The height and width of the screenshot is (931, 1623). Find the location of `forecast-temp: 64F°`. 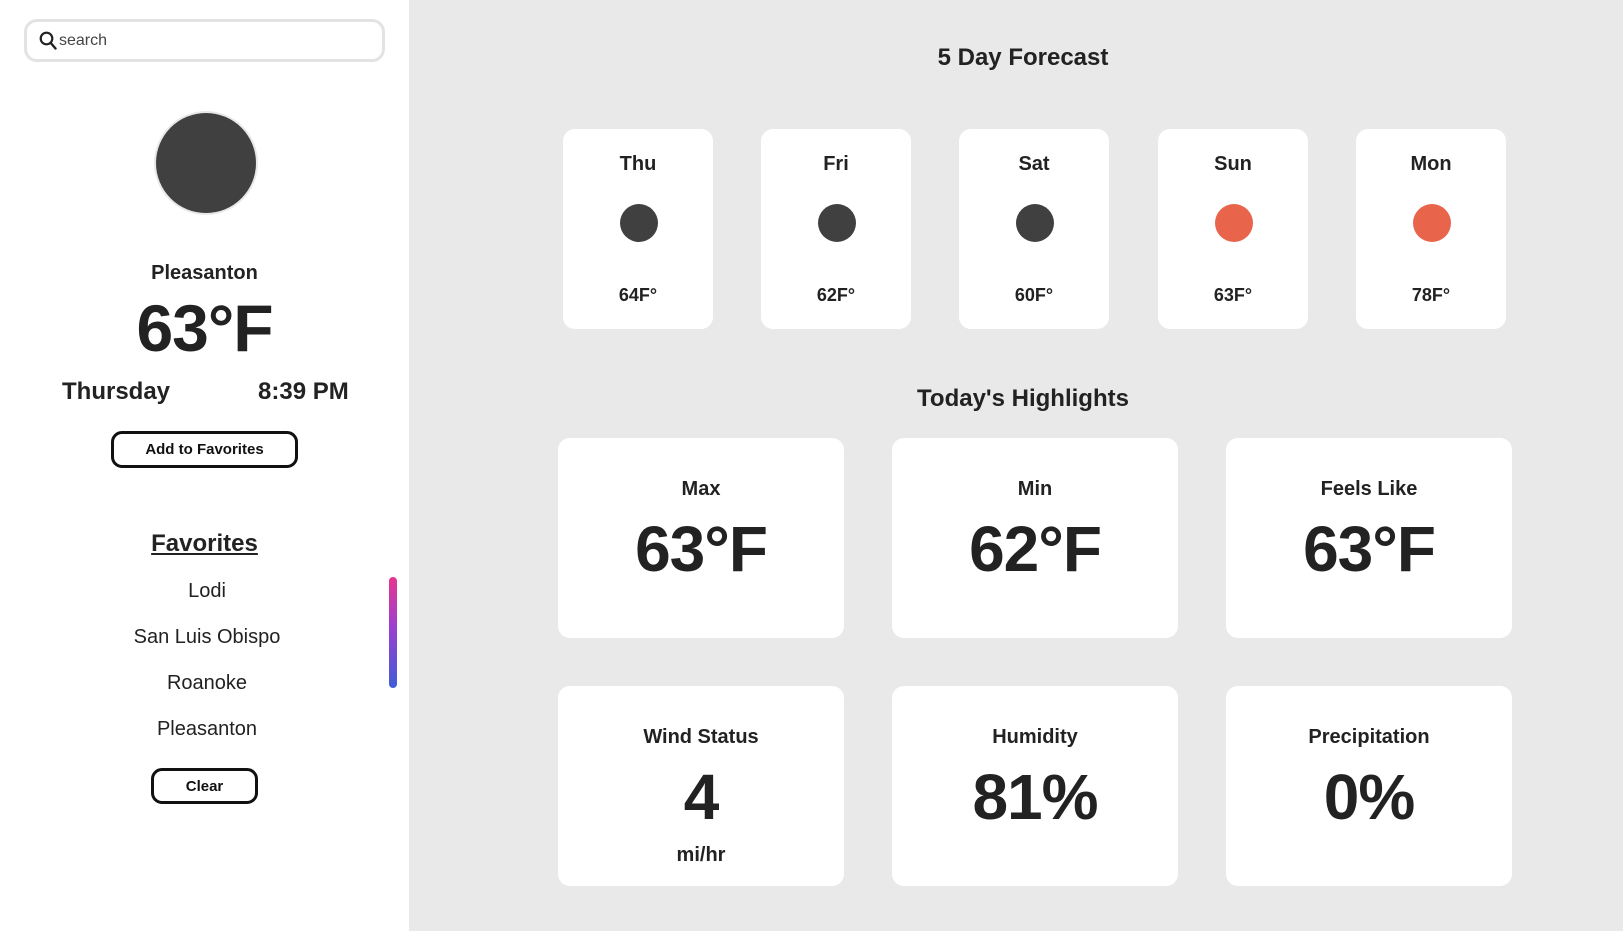

forecast-temp: 64F° is located at coordinates (638, 295).